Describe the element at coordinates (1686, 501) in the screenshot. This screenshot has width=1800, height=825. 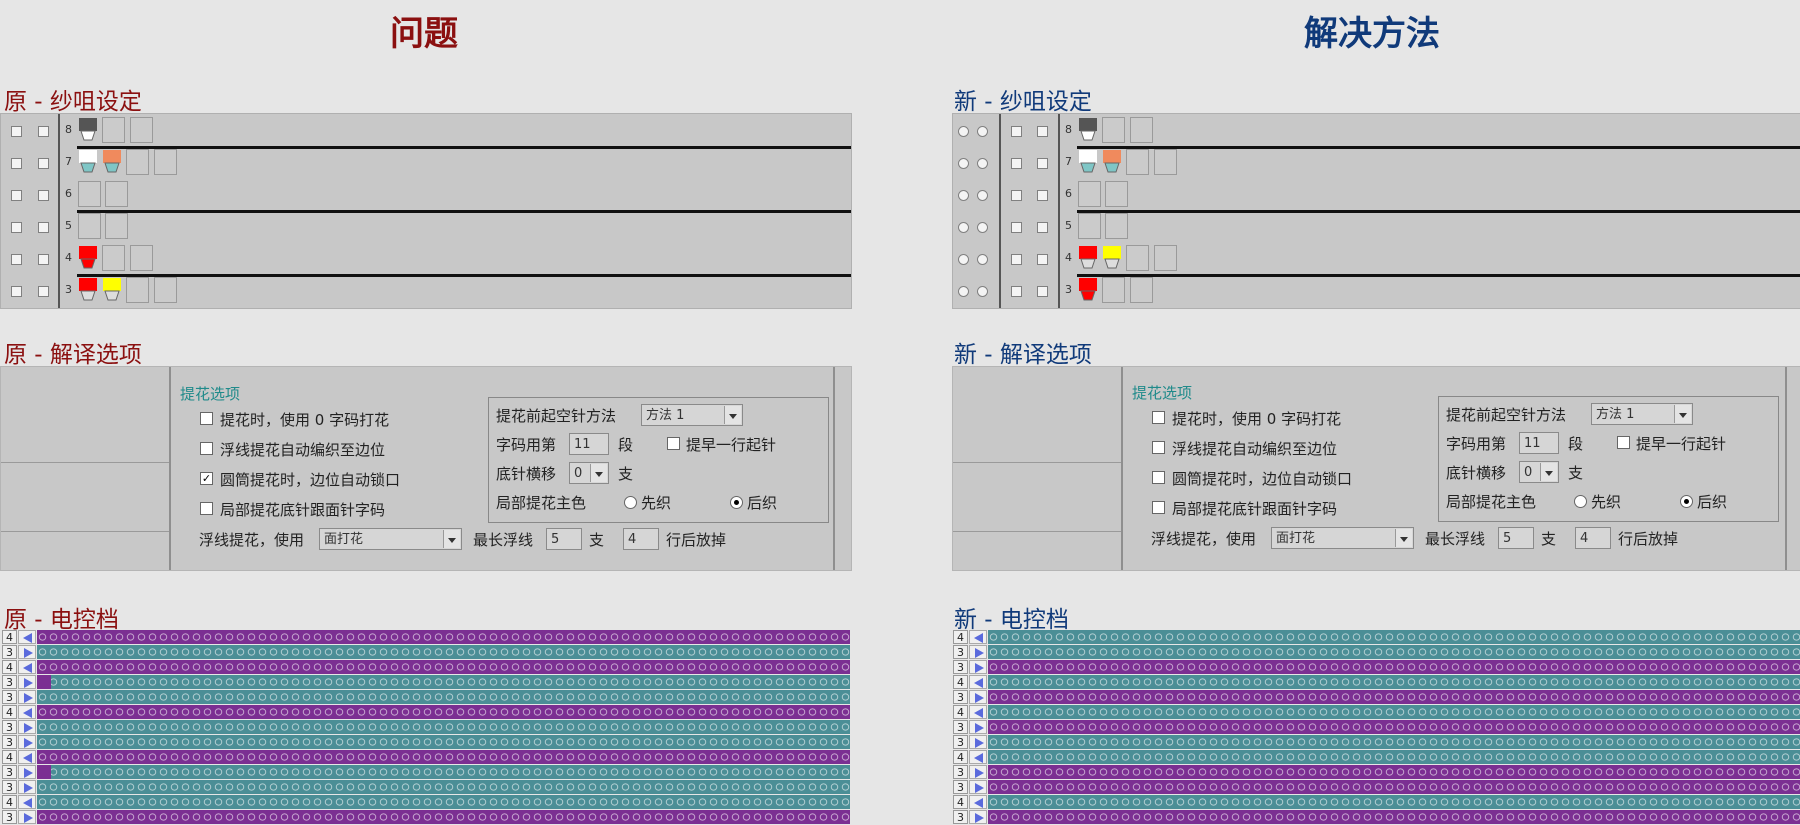
I see `knit-later-radio` at that location.